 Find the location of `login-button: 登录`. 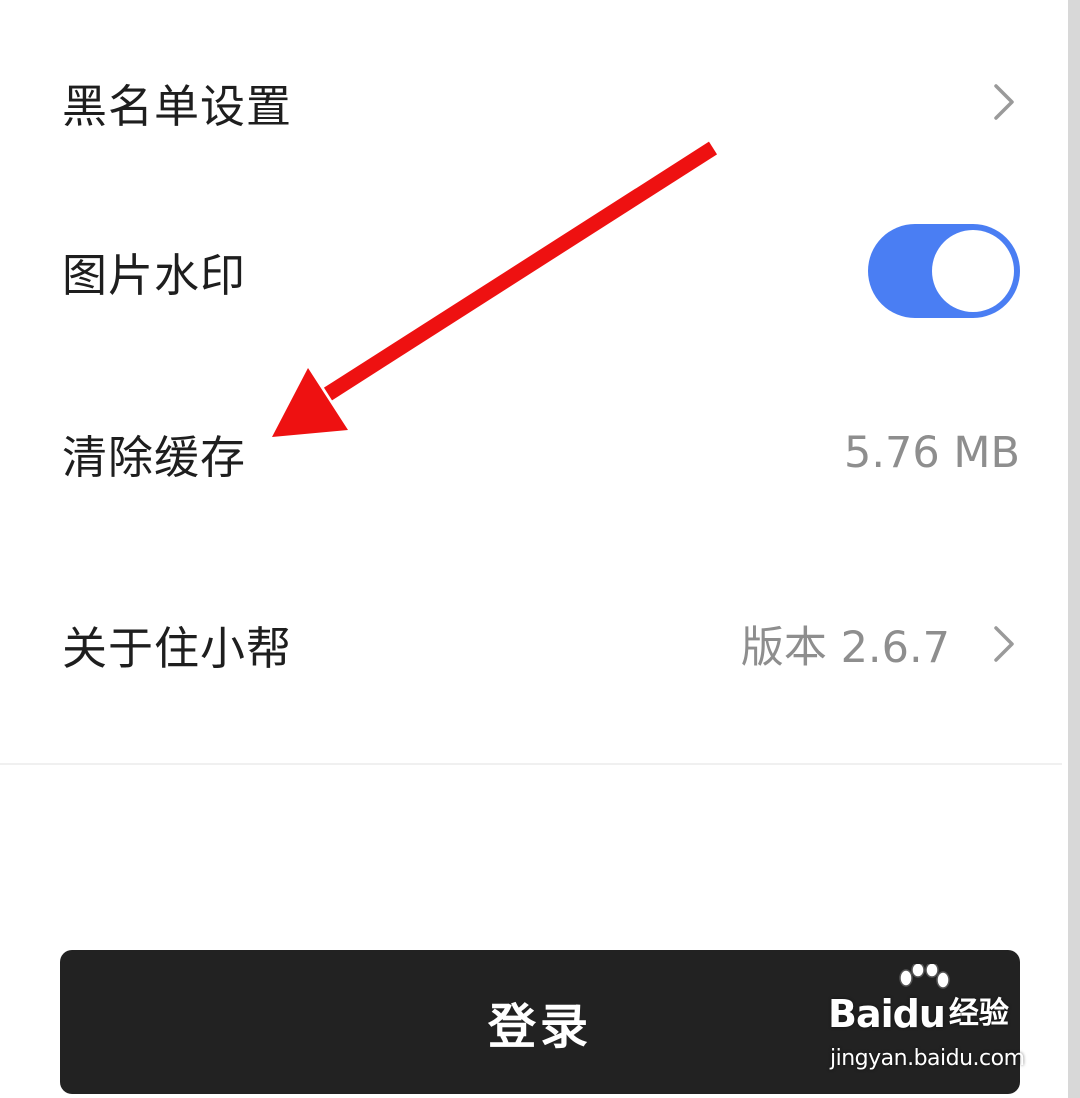

login-button: 登录 is located at coordinates (540, 1022).